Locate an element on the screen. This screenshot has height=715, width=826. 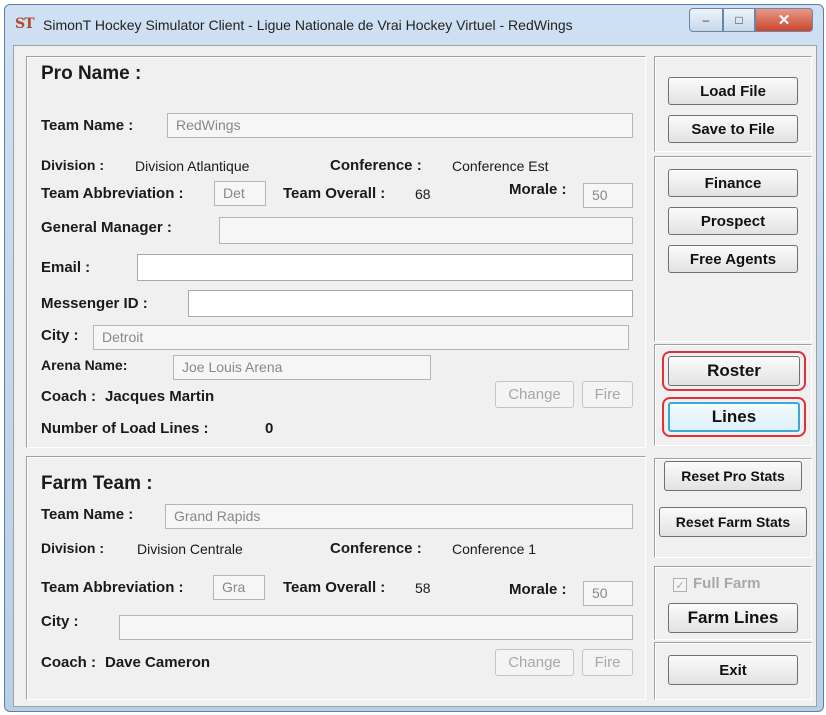
pro-city-field: Detroit is located at coordinates (361, 337).